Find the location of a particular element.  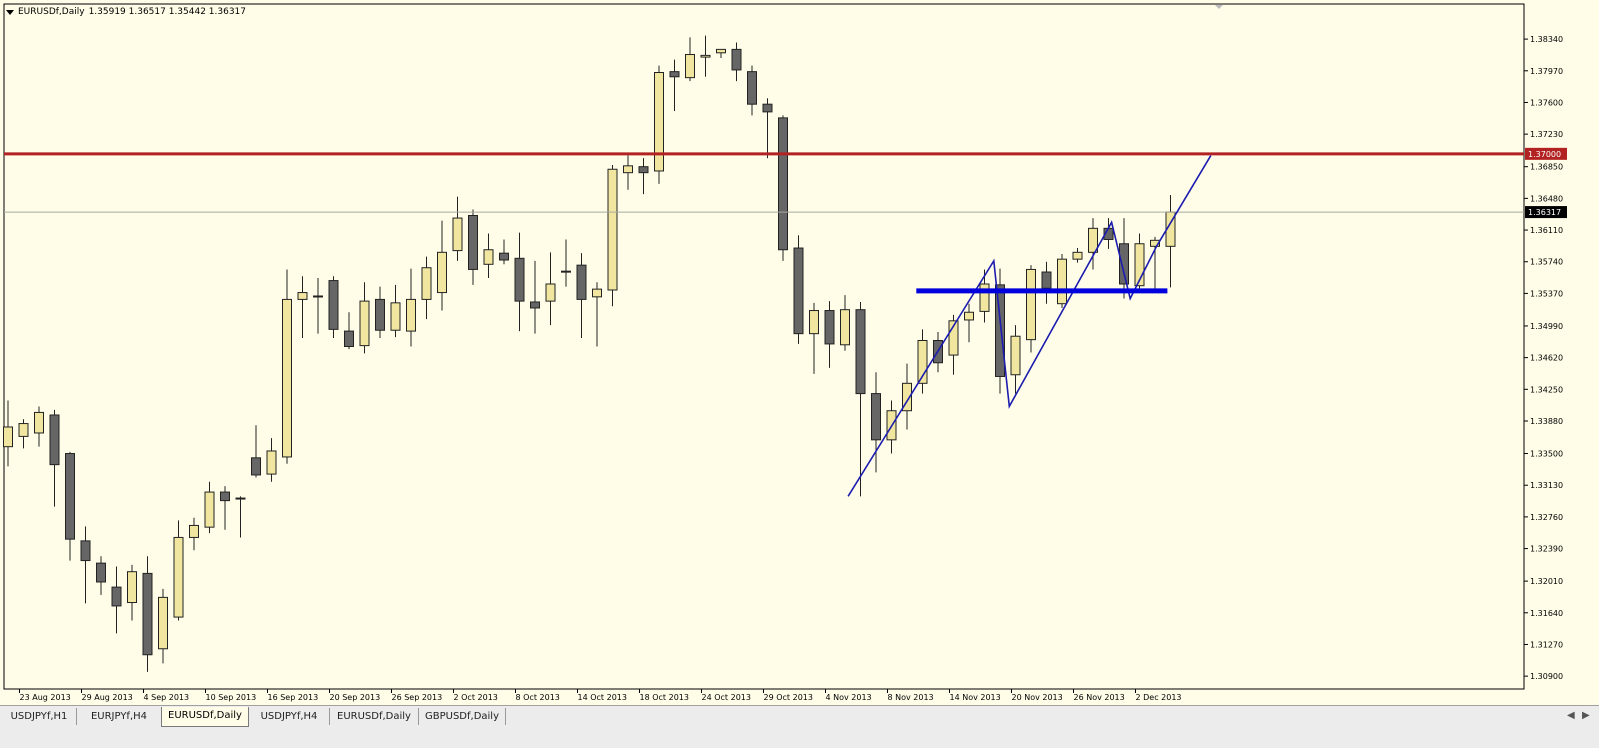

y-tick-label: 1.38340 is located at coordinates (1546, 39).